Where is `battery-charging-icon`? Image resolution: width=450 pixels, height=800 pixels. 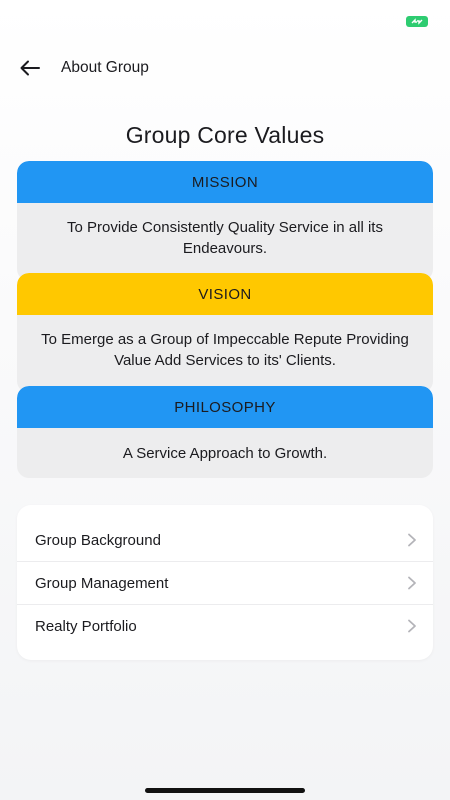
battery-charging-icon is located at coordinates (417, 21).